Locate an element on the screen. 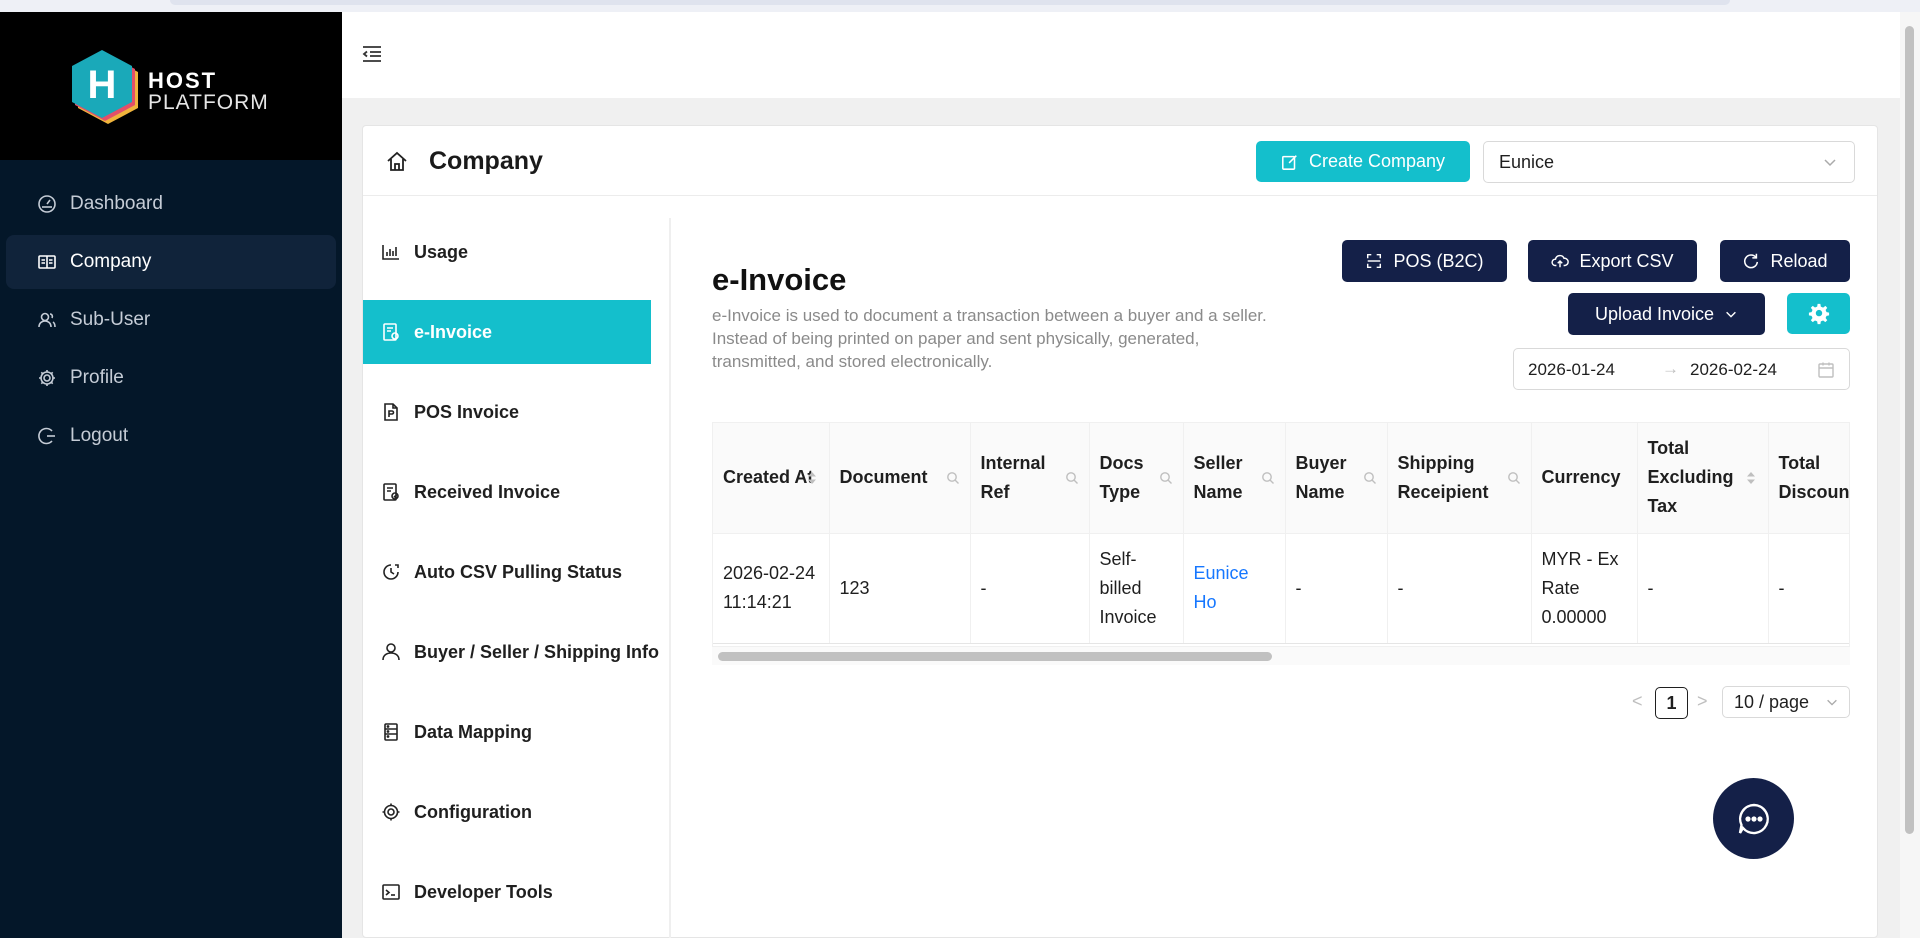 This screenshot has height=938, width=1920. column-header-seller-name: Seller Name is located at coordinates (1234, 478).